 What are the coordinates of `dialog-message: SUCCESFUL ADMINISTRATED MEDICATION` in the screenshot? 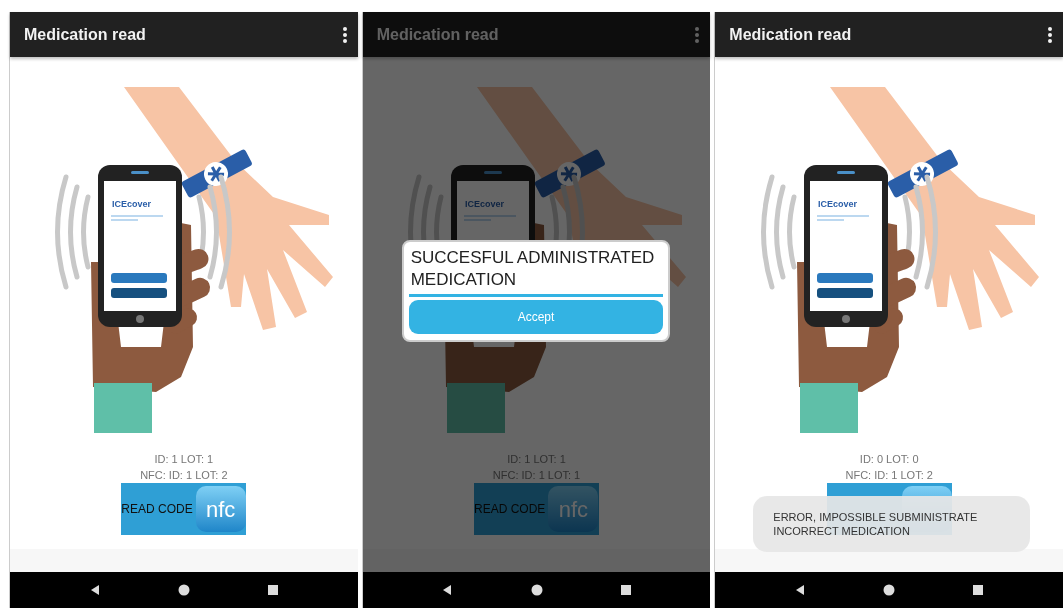 It's located at (532, 269).